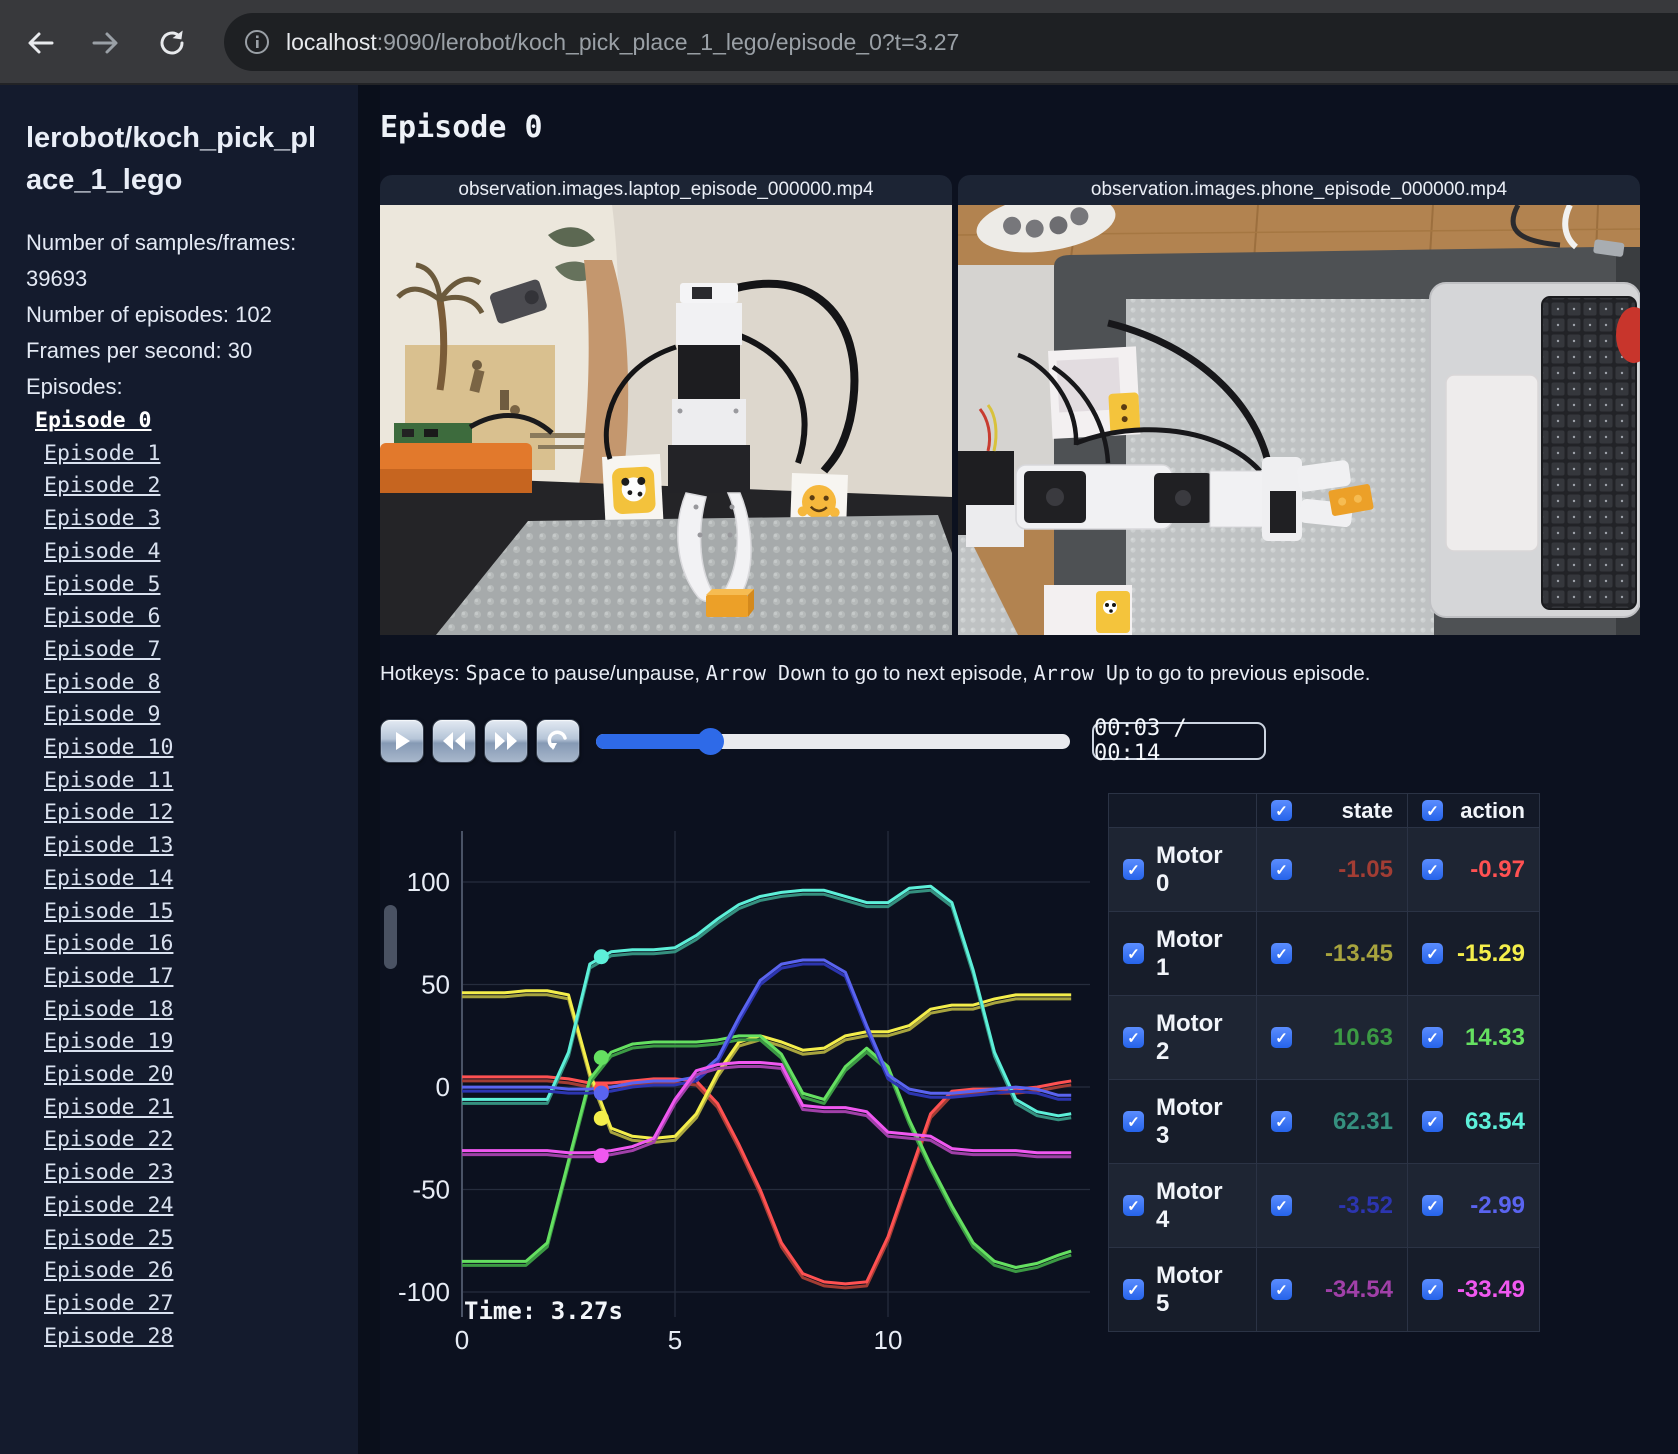  Describe the element at coordinates (102, 519) in the screenshot. I see `sidebar-episode-link: Episode 3` at that location.